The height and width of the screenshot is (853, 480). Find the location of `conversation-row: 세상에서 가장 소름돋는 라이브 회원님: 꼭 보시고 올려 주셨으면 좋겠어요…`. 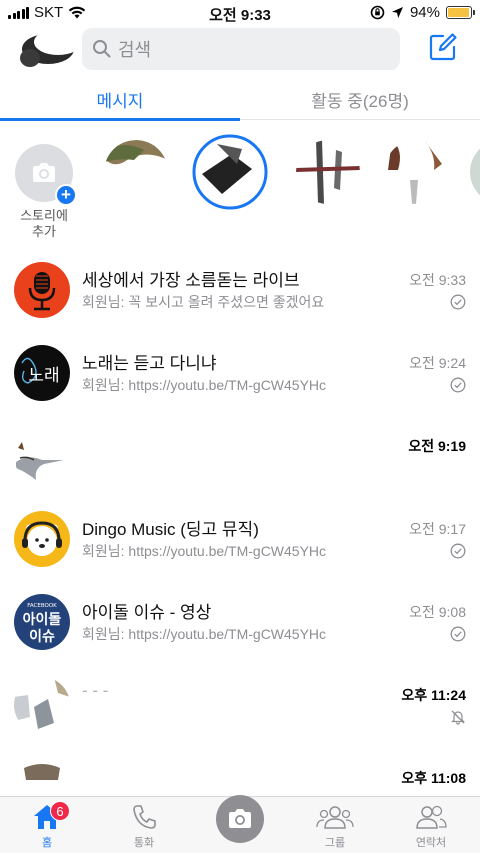

conversation-row: 세상에서 가장 소름돋는 라이브 회원님: 꼭 보시고 올려 주셨으면 좋겠어요… is located at coordinates (240, 291).